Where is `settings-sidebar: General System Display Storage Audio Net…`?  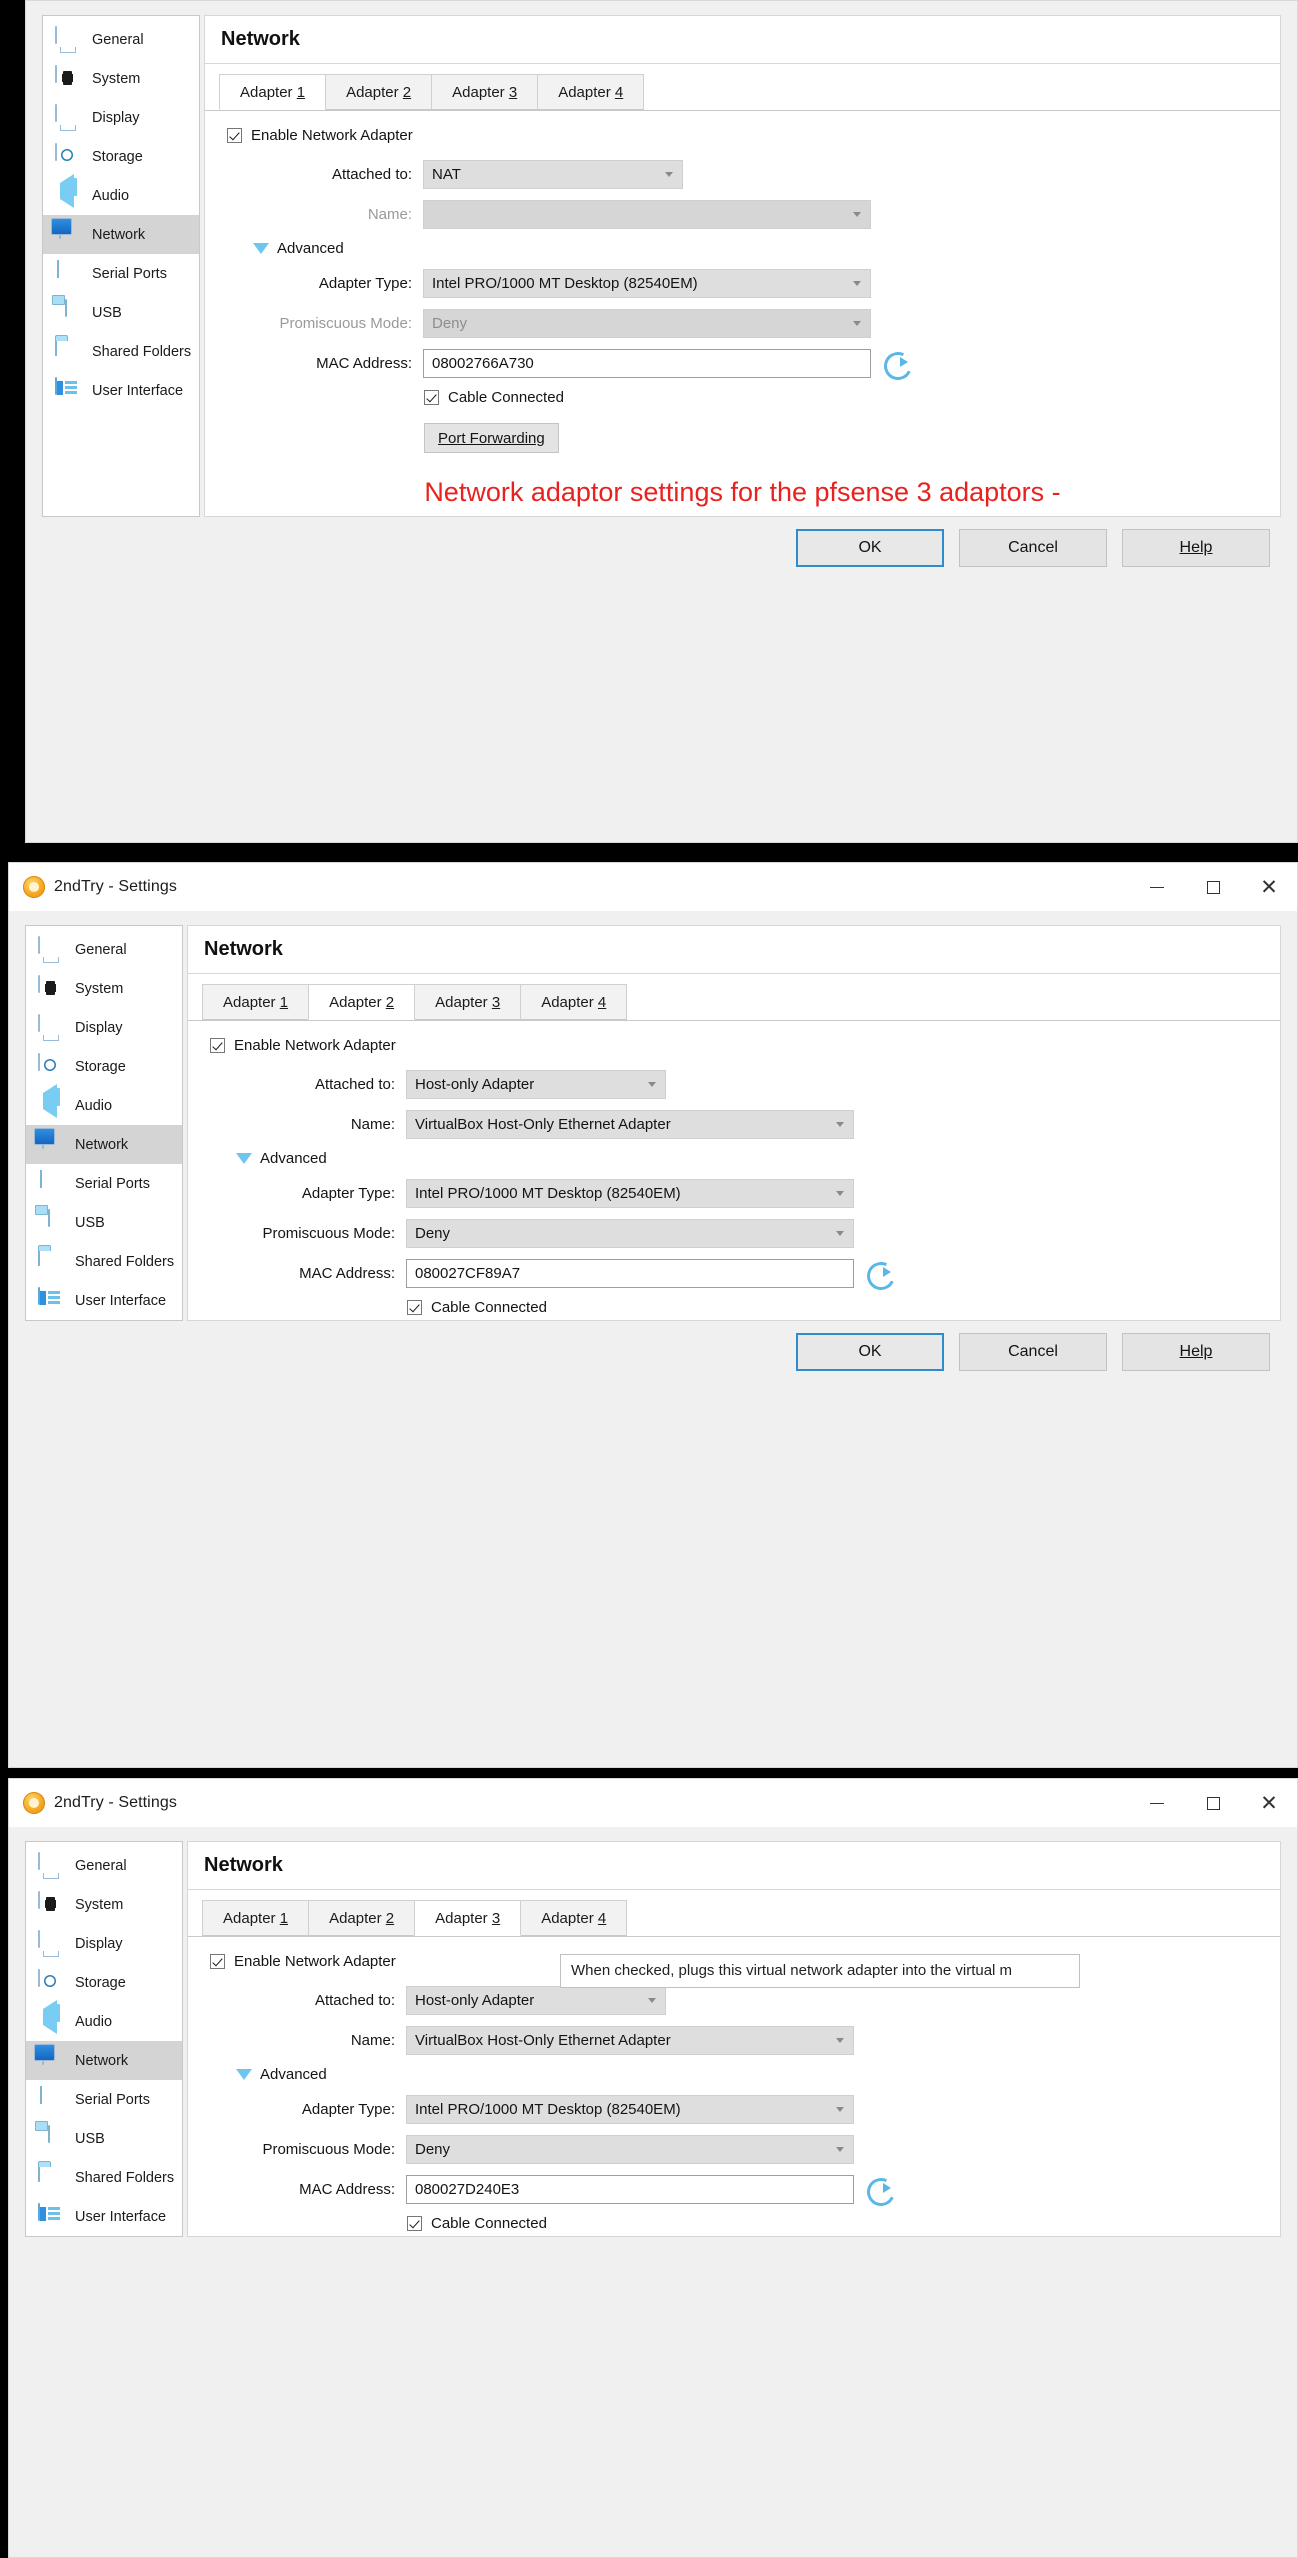 settings-sidebar: General System Display Storage Audio Net… is located at coordinates (104, 2039).